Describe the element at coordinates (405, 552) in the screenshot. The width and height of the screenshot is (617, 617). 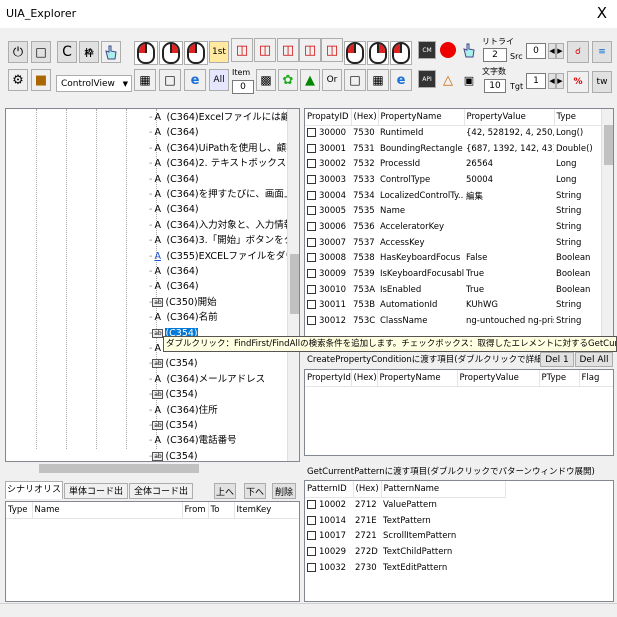
I see `table-row: 10029 272D TextChildPattern` at that location.